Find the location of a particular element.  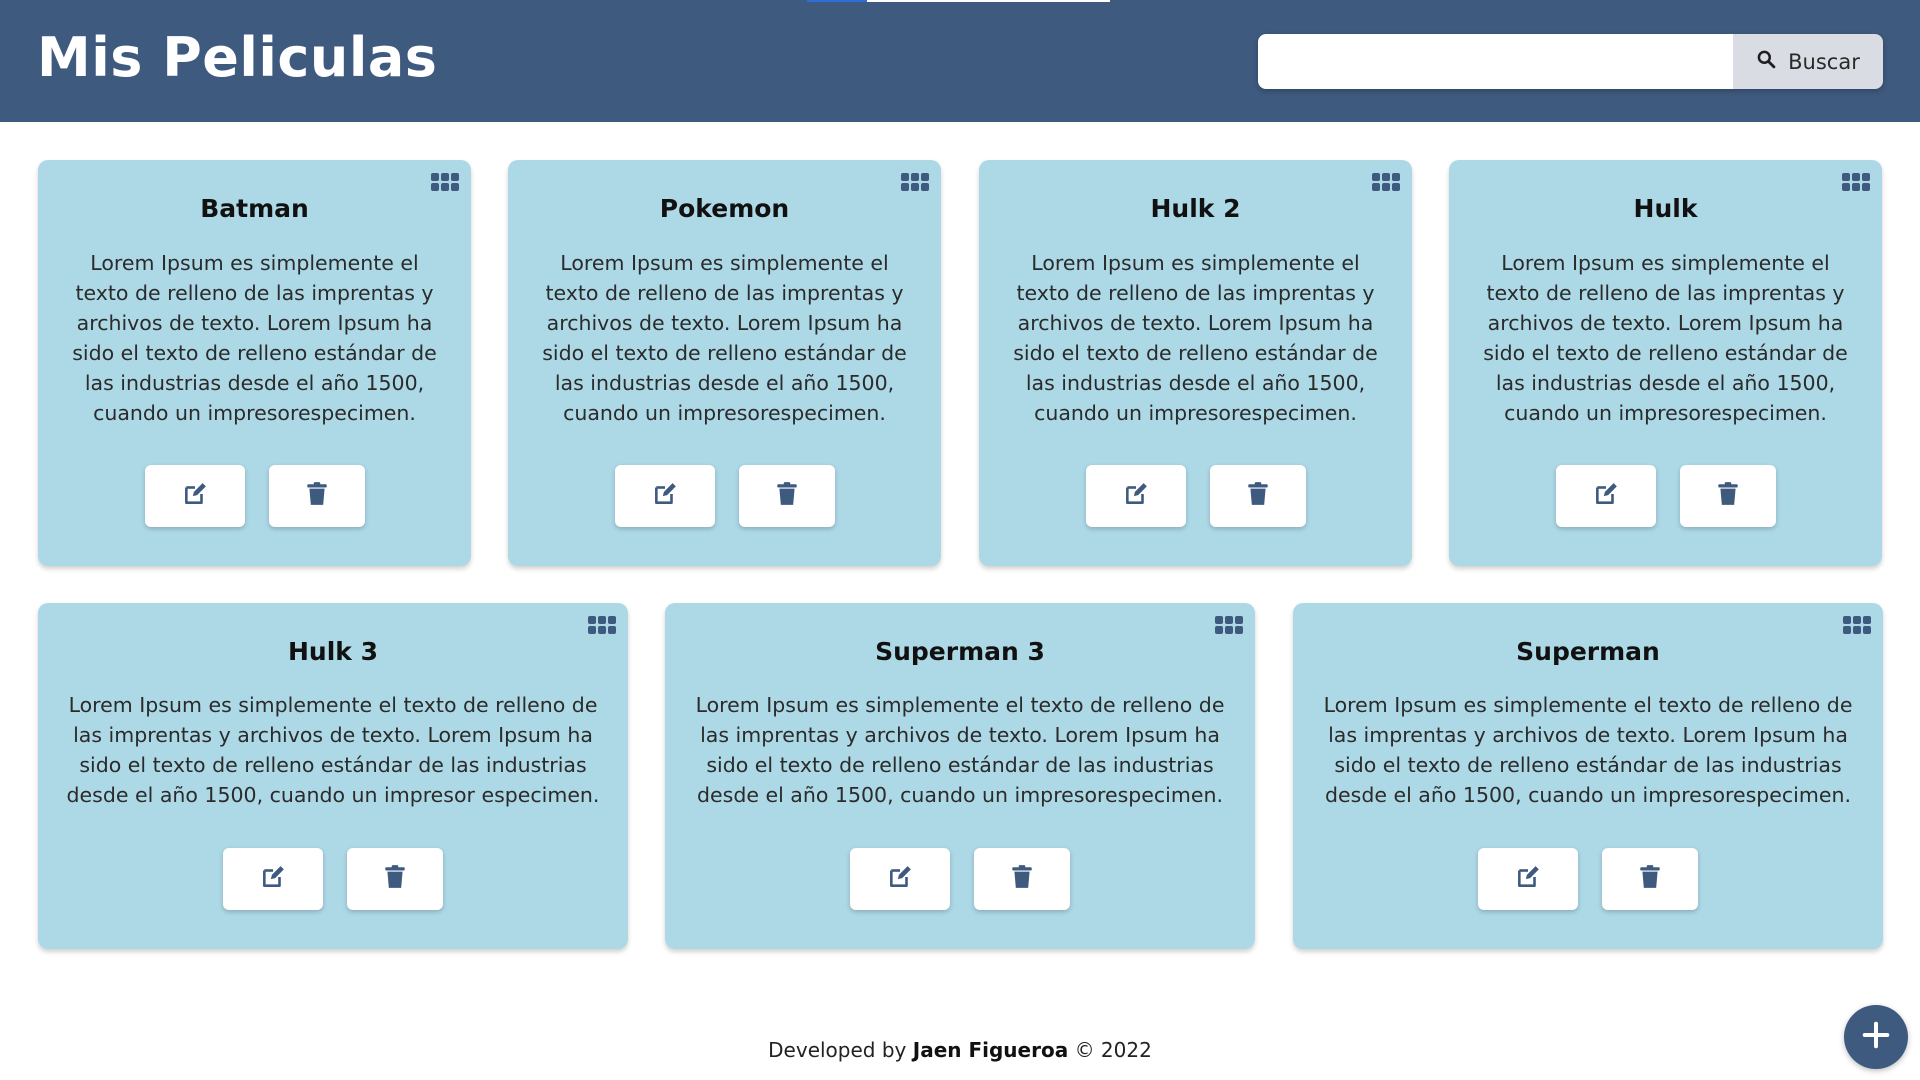

search-input is located at coordinates (1495, 61).